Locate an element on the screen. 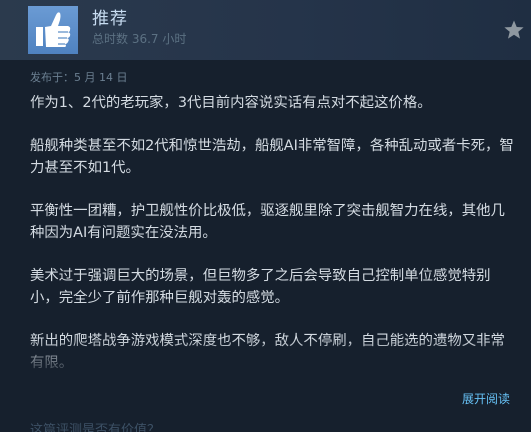 The width and height of the screenshot is (531, 432). helpful-prompt: 这篇评测是否有价值？ is located at coordinates (95, 427).